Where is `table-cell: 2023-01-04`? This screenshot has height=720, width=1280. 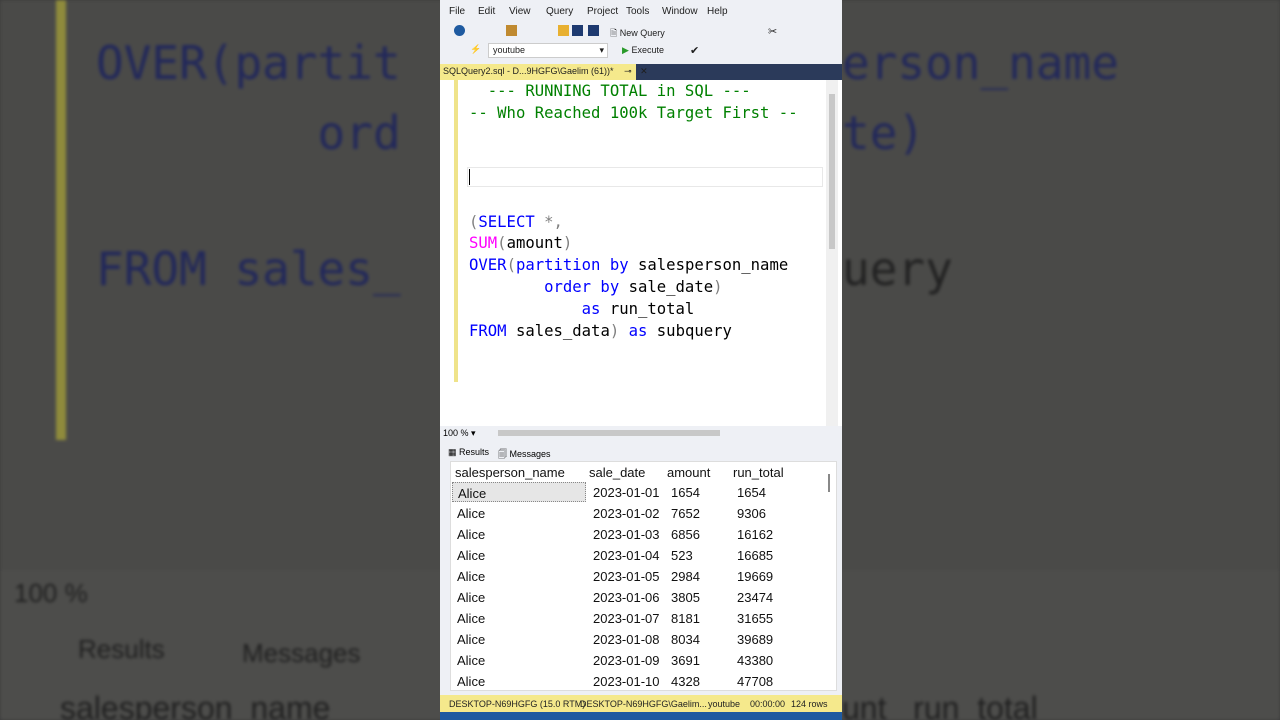
table-cell: 2023-01-04 is located at coordinates (626, 555).